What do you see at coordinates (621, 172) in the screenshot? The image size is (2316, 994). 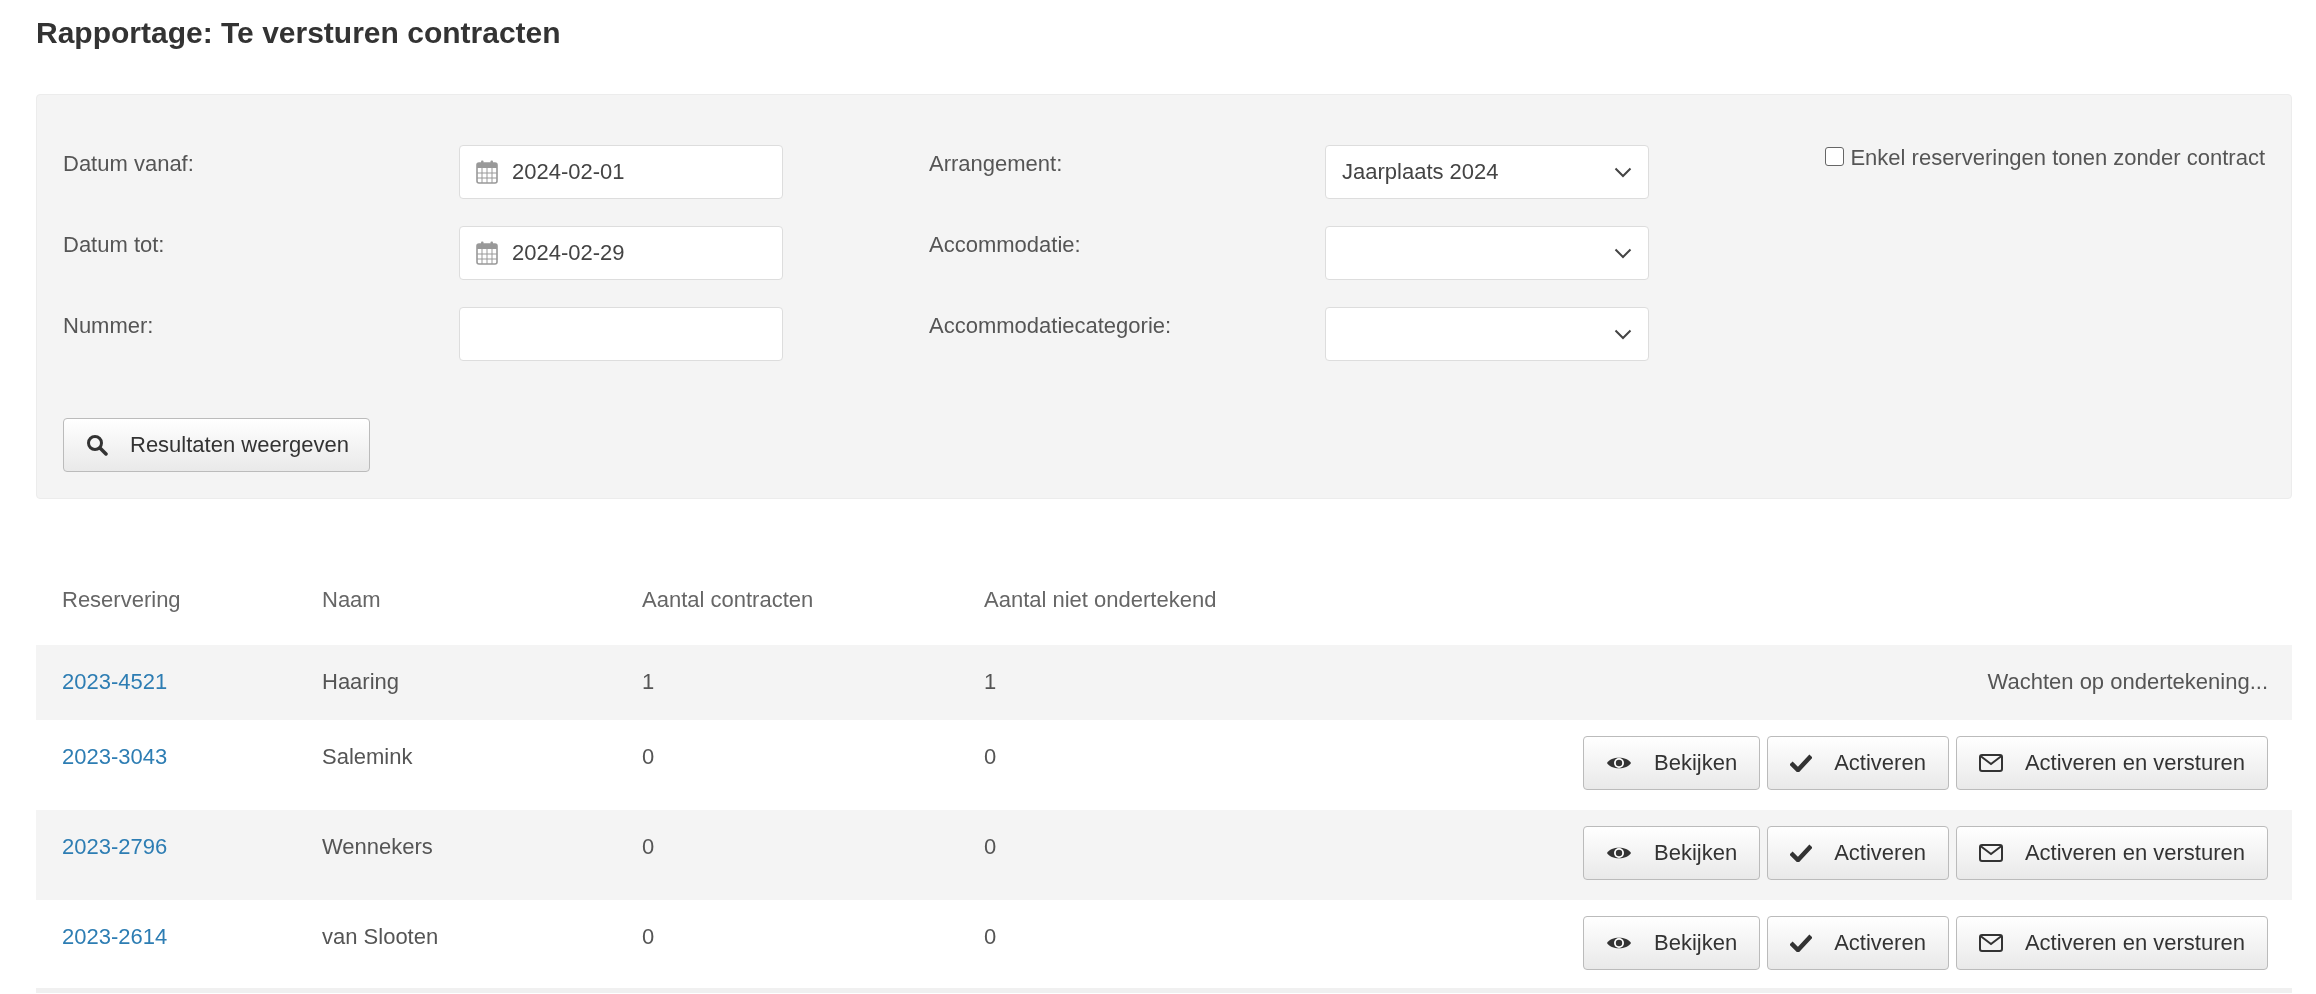 I see `date-field: 2024-02-01` at bounding box center [621, 172].